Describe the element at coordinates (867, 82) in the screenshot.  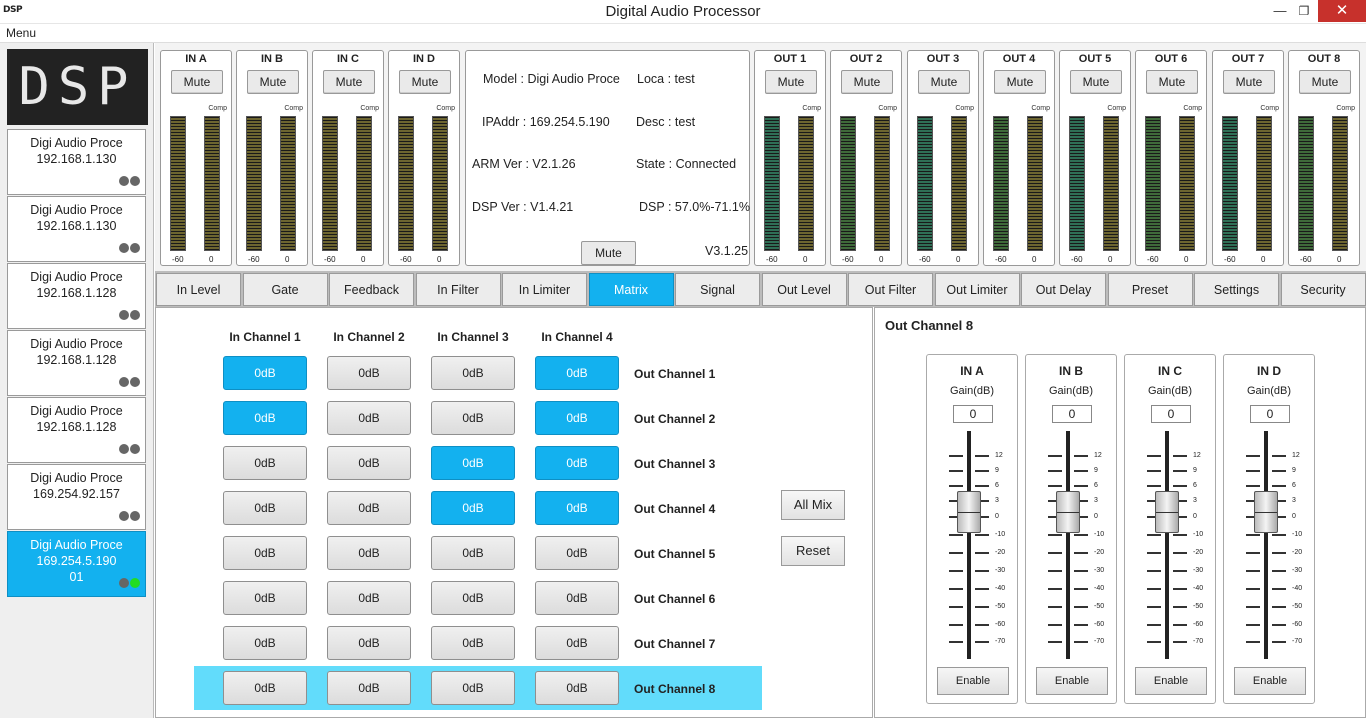
I see `mute-button-out-2: Mute` at that location.